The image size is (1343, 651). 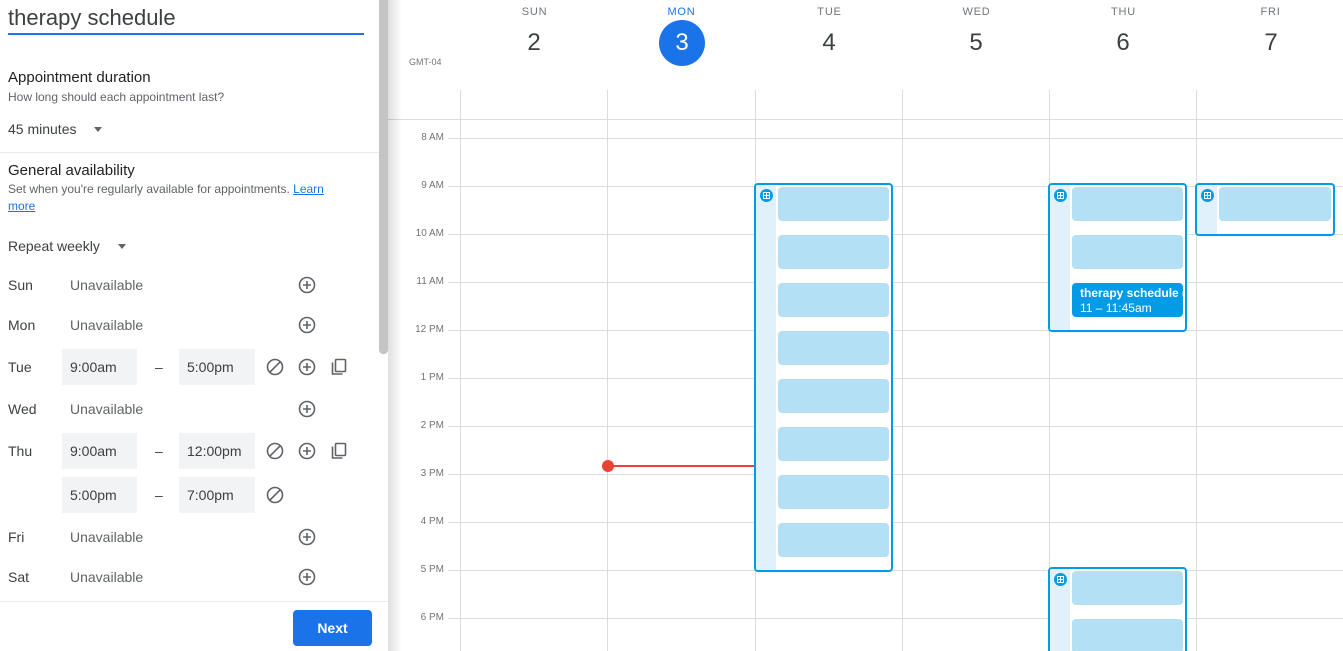 What do you see at coordinates (383, 177) in the screenshot?
I see `scrollbar` at bounding box center [383, 177].